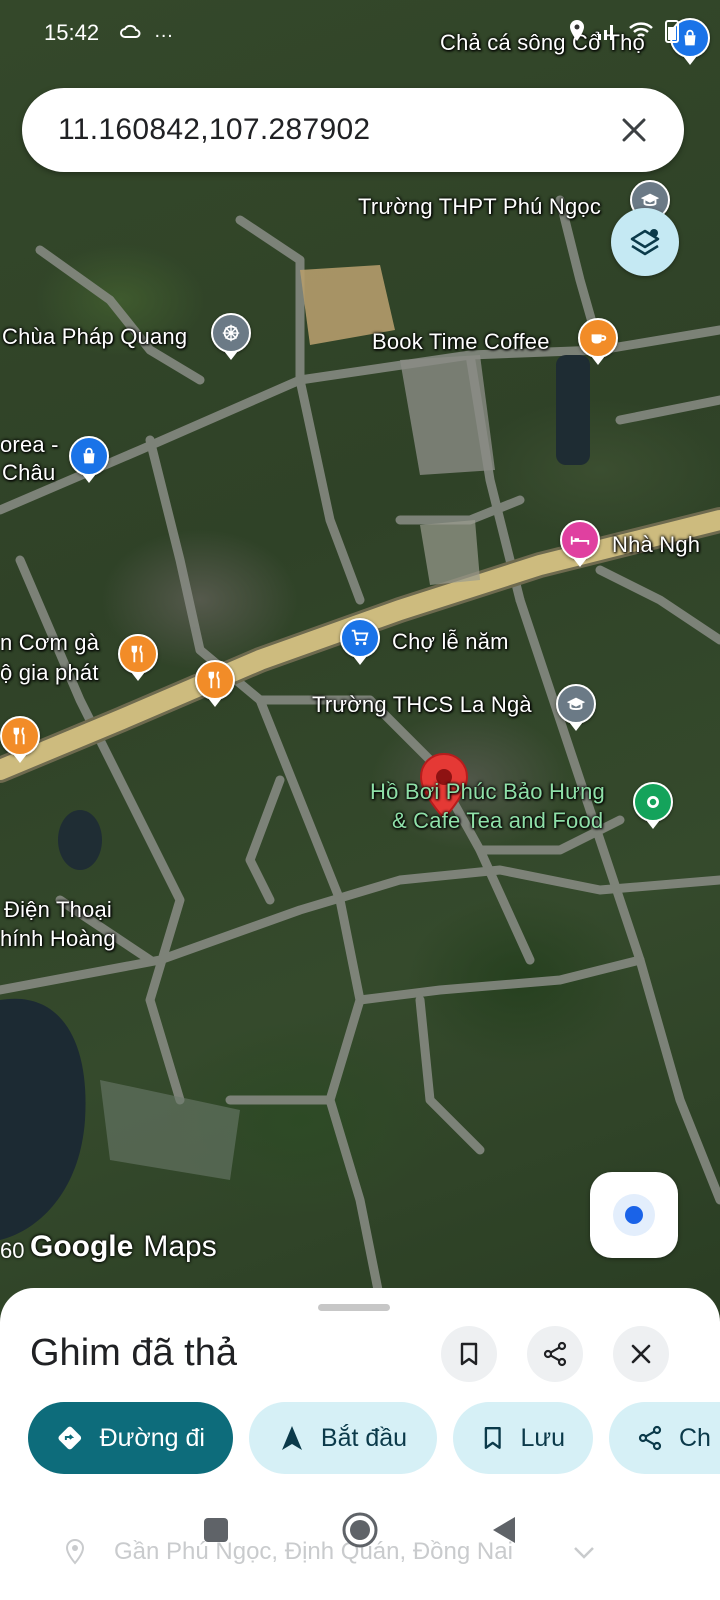 The image size is (720, 1600). I want to click on google-wordmark: Google, so click(82, 1246).